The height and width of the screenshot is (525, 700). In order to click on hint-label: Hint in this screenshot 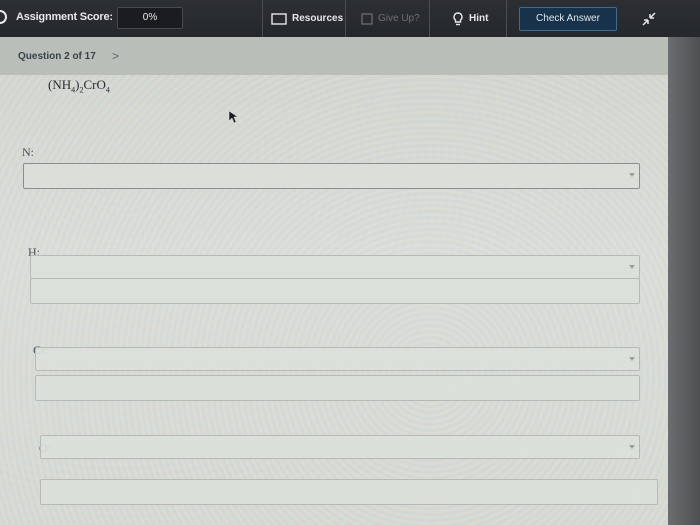, I will do `click(479, 18)`.